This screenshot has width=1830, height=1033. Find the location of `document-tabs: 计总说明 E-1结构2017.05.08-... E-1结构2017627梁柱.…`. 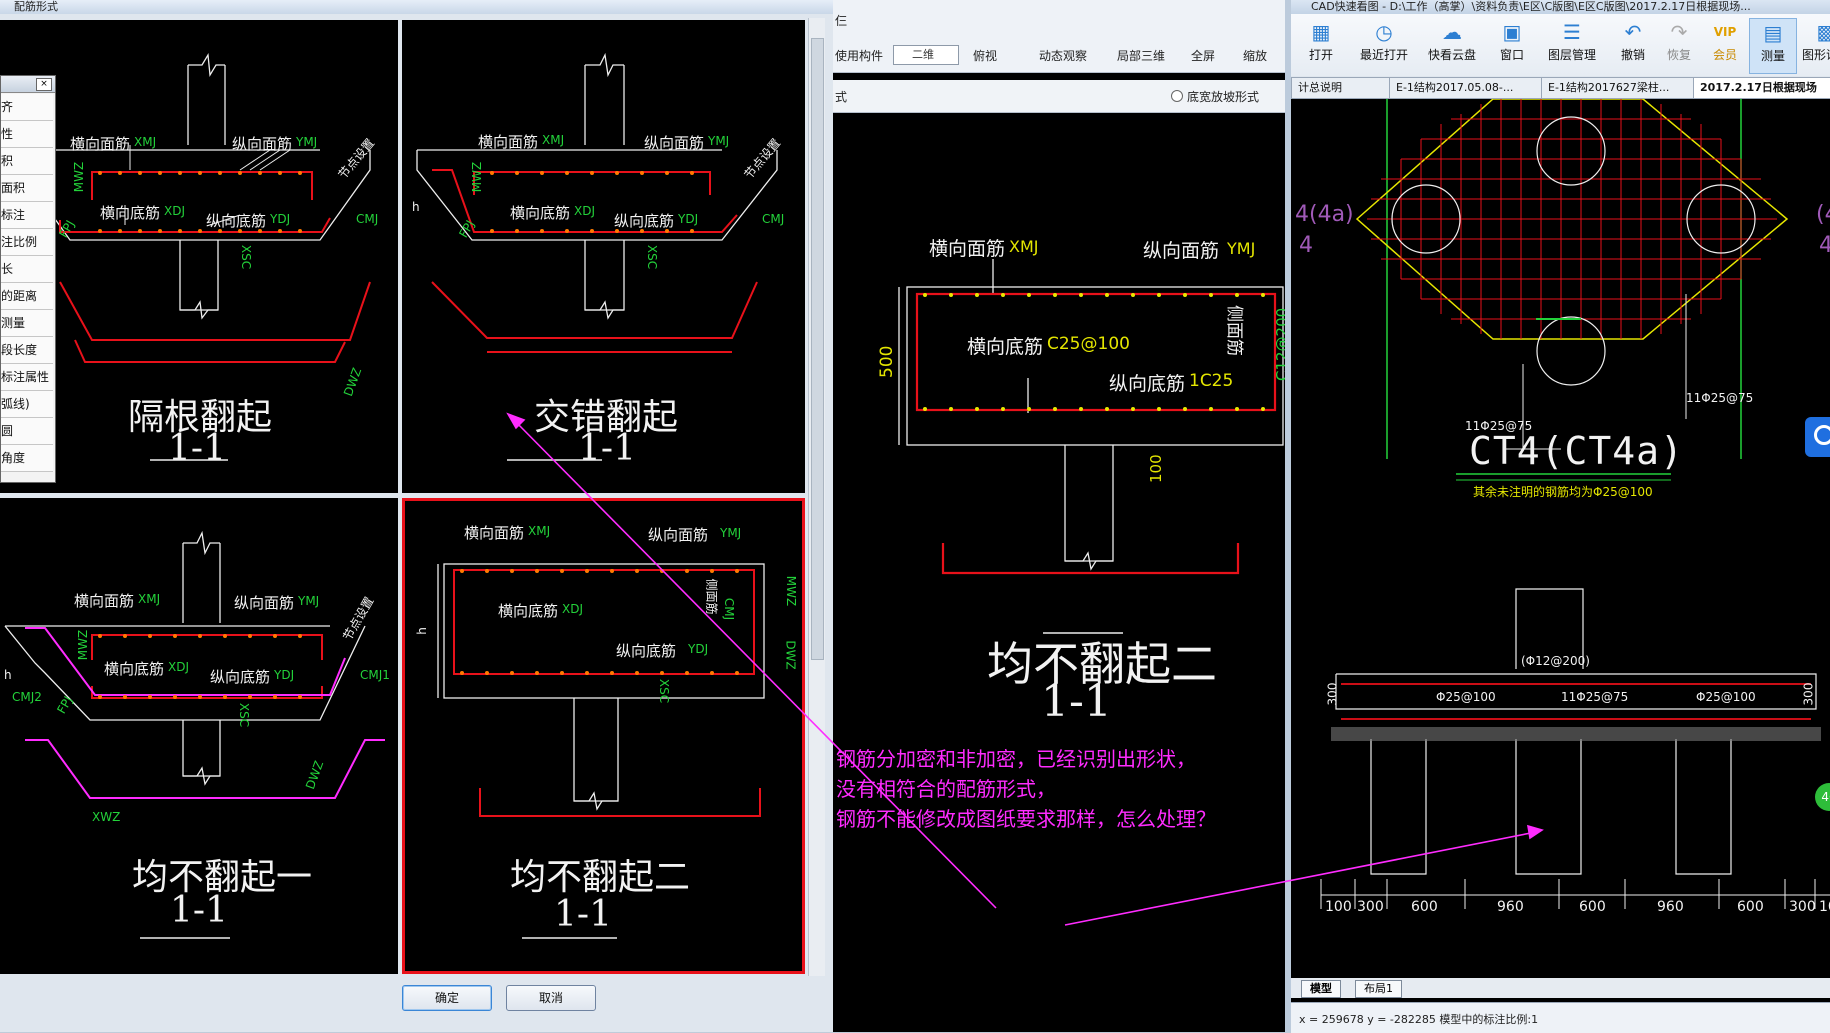

document-tabs: 计总说明 E-1结构2017.05.08-... E-1结构2017627梁柱.… is located at coordinates (1560, 87).